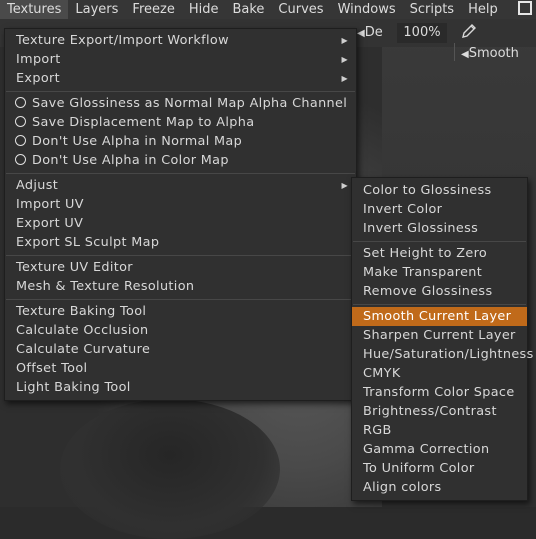  What do you see at coordinates (439, 253) in the screenshot?
I see `submenu-item-set-height-zero: Set Height to Zero` at bounding box center [439, 253].